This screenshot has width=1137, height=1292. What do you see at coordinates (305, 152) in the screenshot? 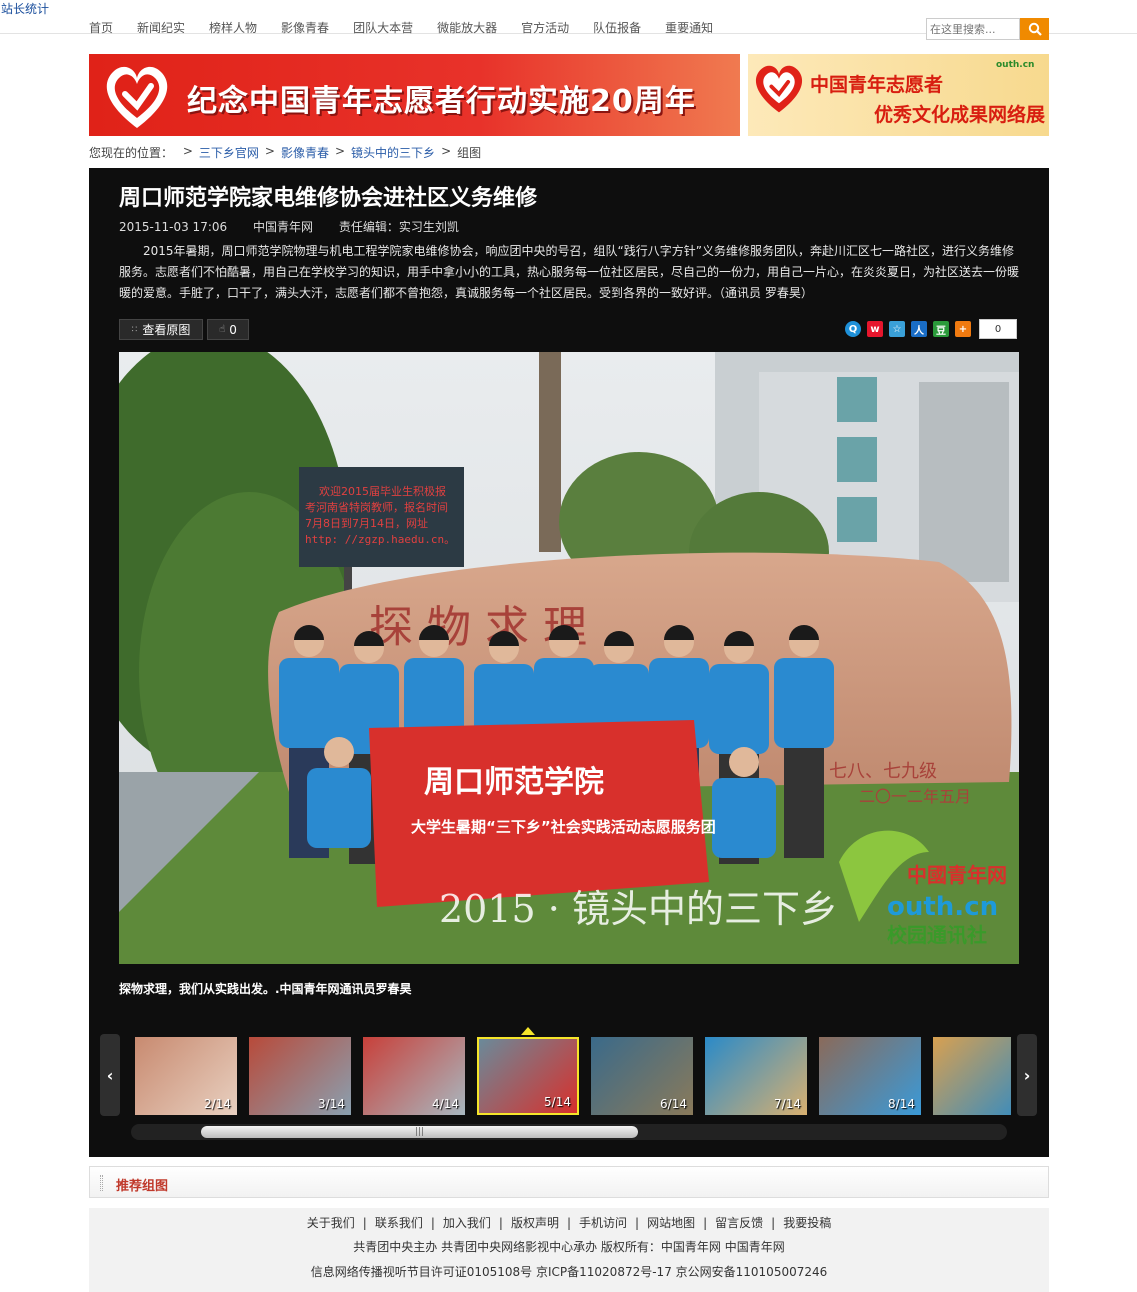
I see `breadcrumb-link-section: 影像青春` at bounding box center [305, 152].